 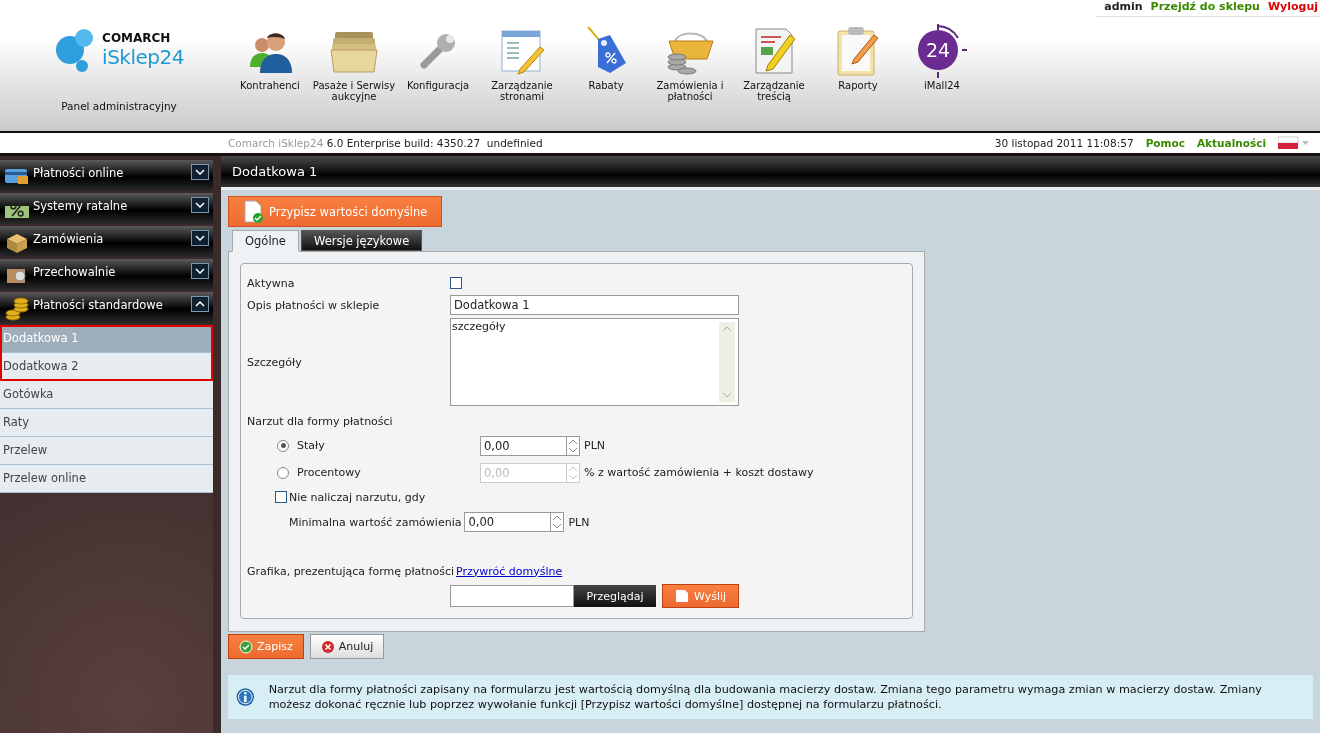 What do you see at coordinates (942, 62) in the screenshot?
I see `nav-item: 24 iMall24` at bounding box center [942, 62].